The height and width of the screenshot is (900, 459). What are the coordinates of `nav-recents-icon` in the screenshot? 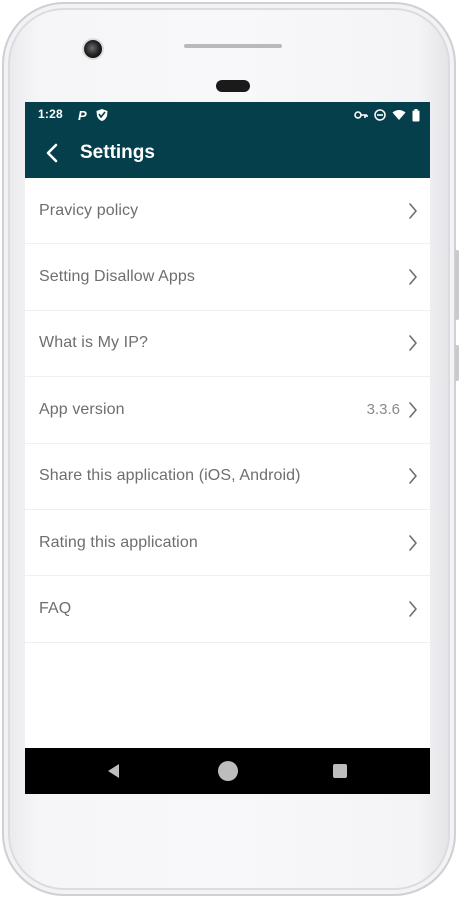 It's located at (340, 771).